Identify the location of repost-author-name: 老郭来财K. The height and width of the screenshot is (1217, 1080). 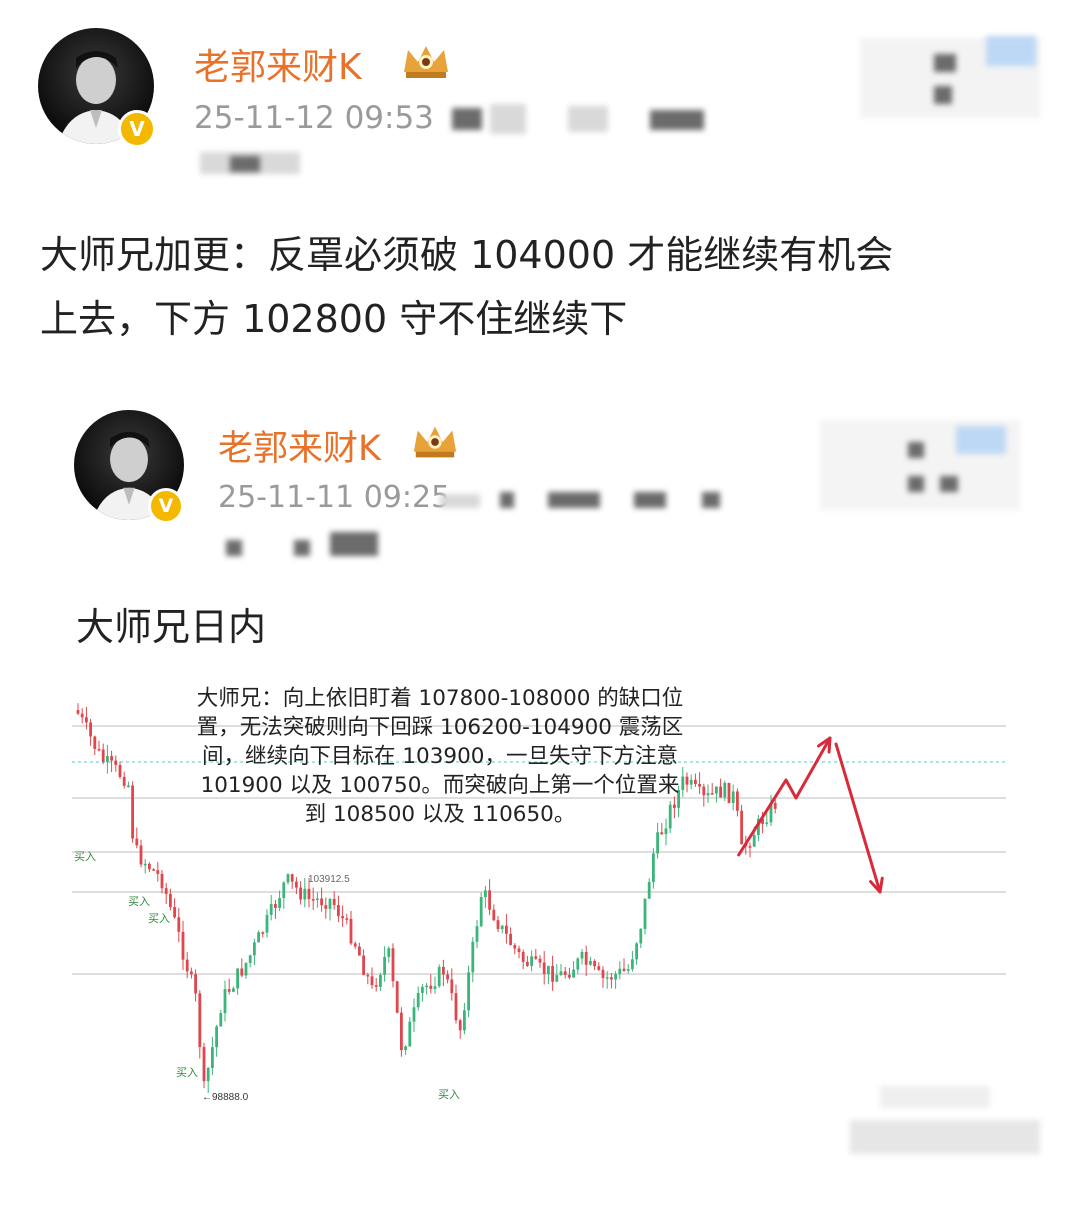
(299, 445).